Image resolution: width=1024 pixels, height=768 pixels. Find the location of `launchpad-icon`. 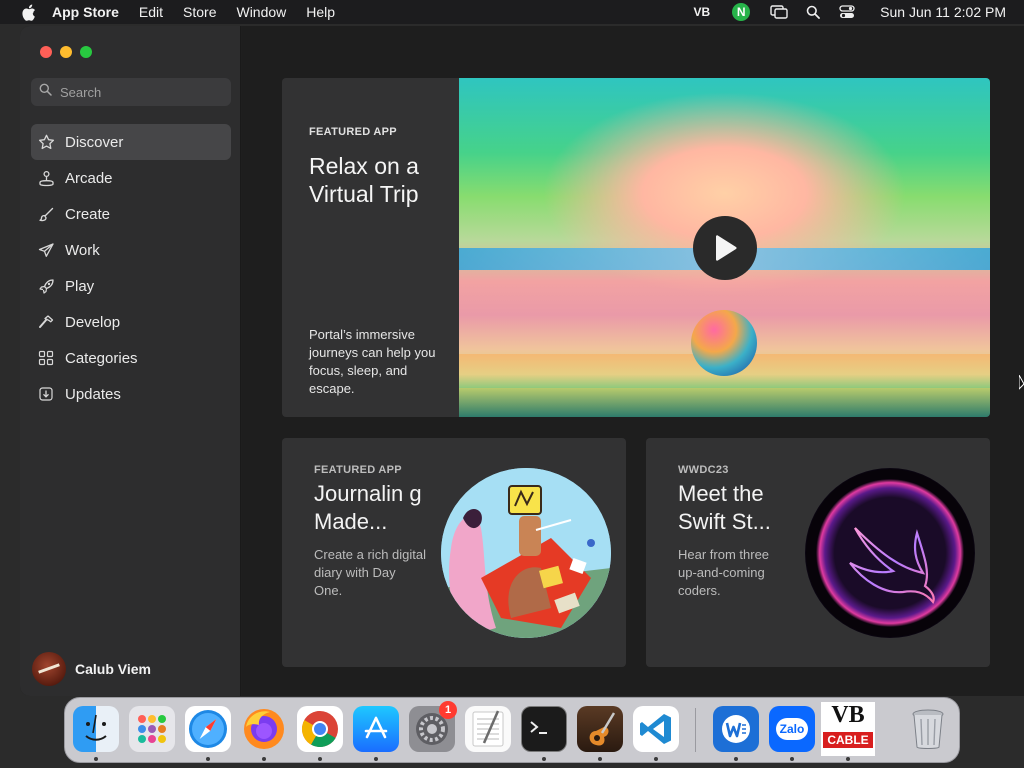

launchpad-icon is located at coordinates (152, 729).